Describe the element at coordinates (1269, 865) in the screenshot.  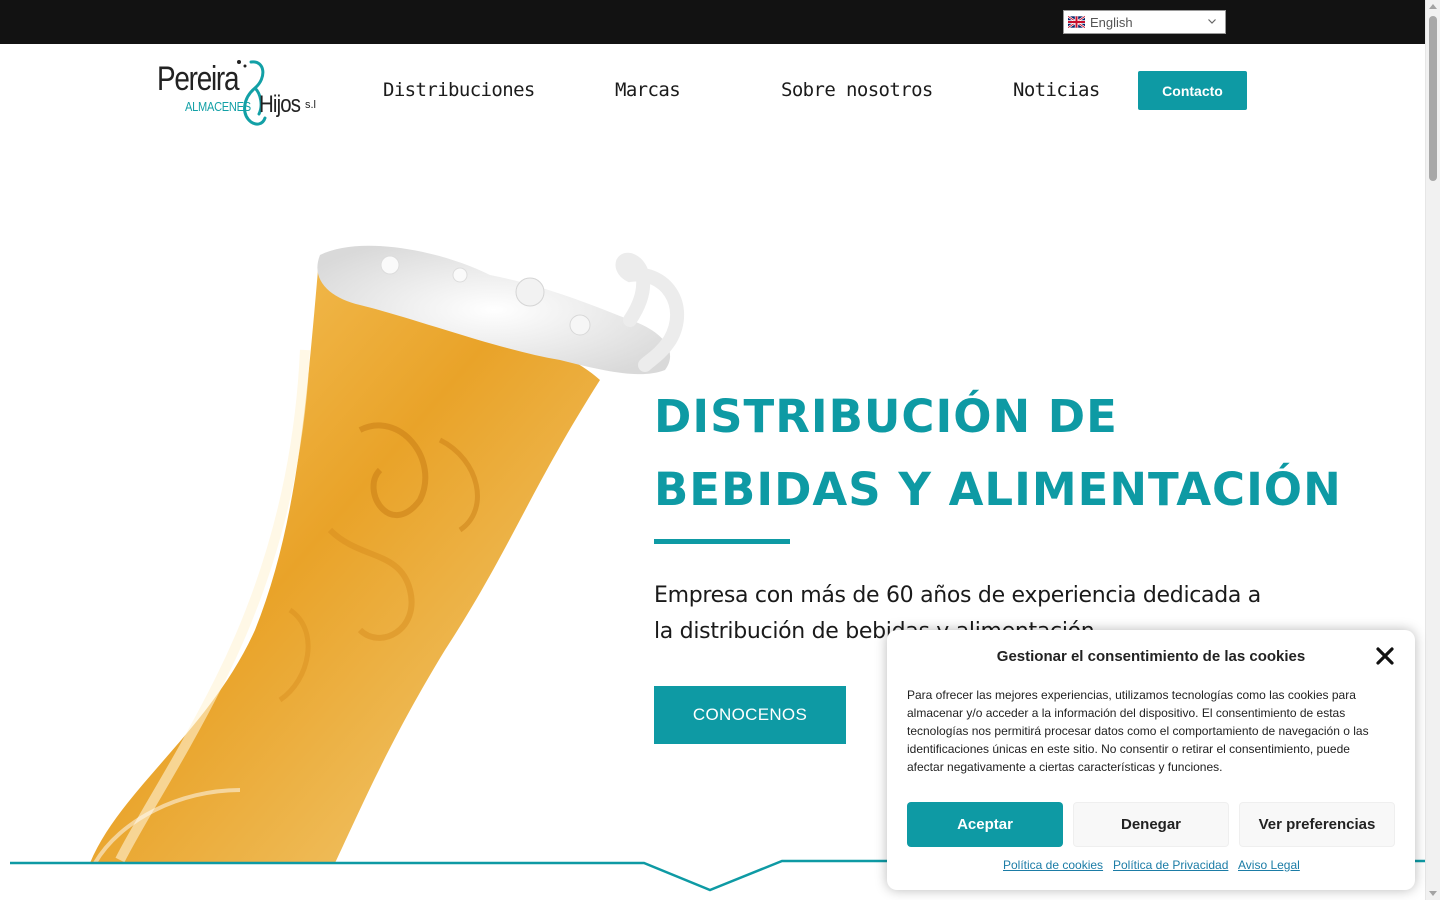
I see `legal-notice-link: Aviso Legal` at that location.